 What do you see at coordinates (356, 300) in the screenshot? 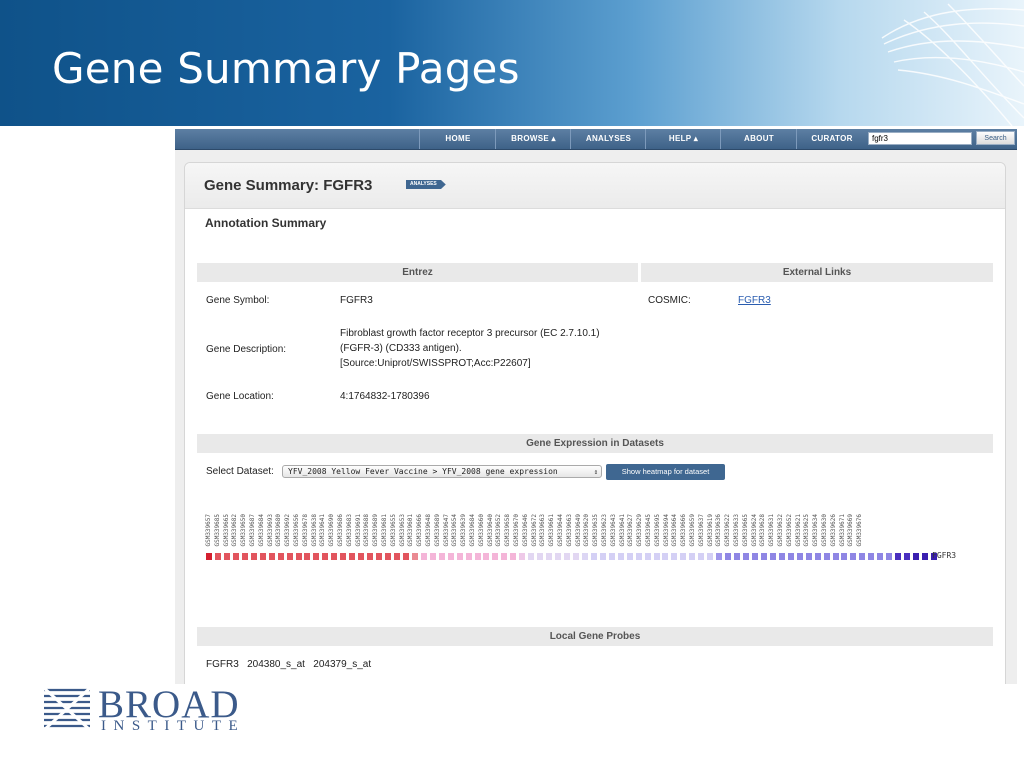
I see `gene-symbol-value: FGFR3` at bounding box center [356, 300].